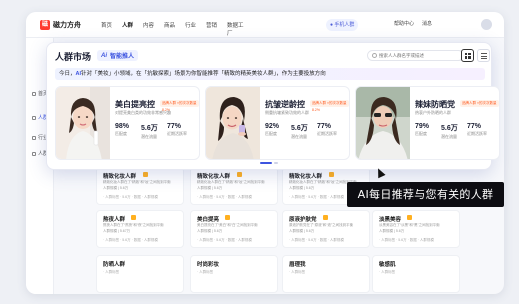 Image resolution: width=519 pixels, height=304 pixels. Describe the element at coordinates (195, 29) in the screenshot. I see `nav-industry: 行业` at that location.